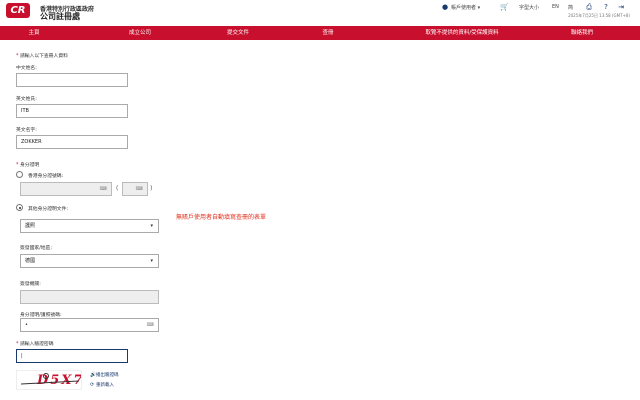 This screenshot has height=400, width=640. I want to click on english-given-input: ZOKKER, so click(72, 142).